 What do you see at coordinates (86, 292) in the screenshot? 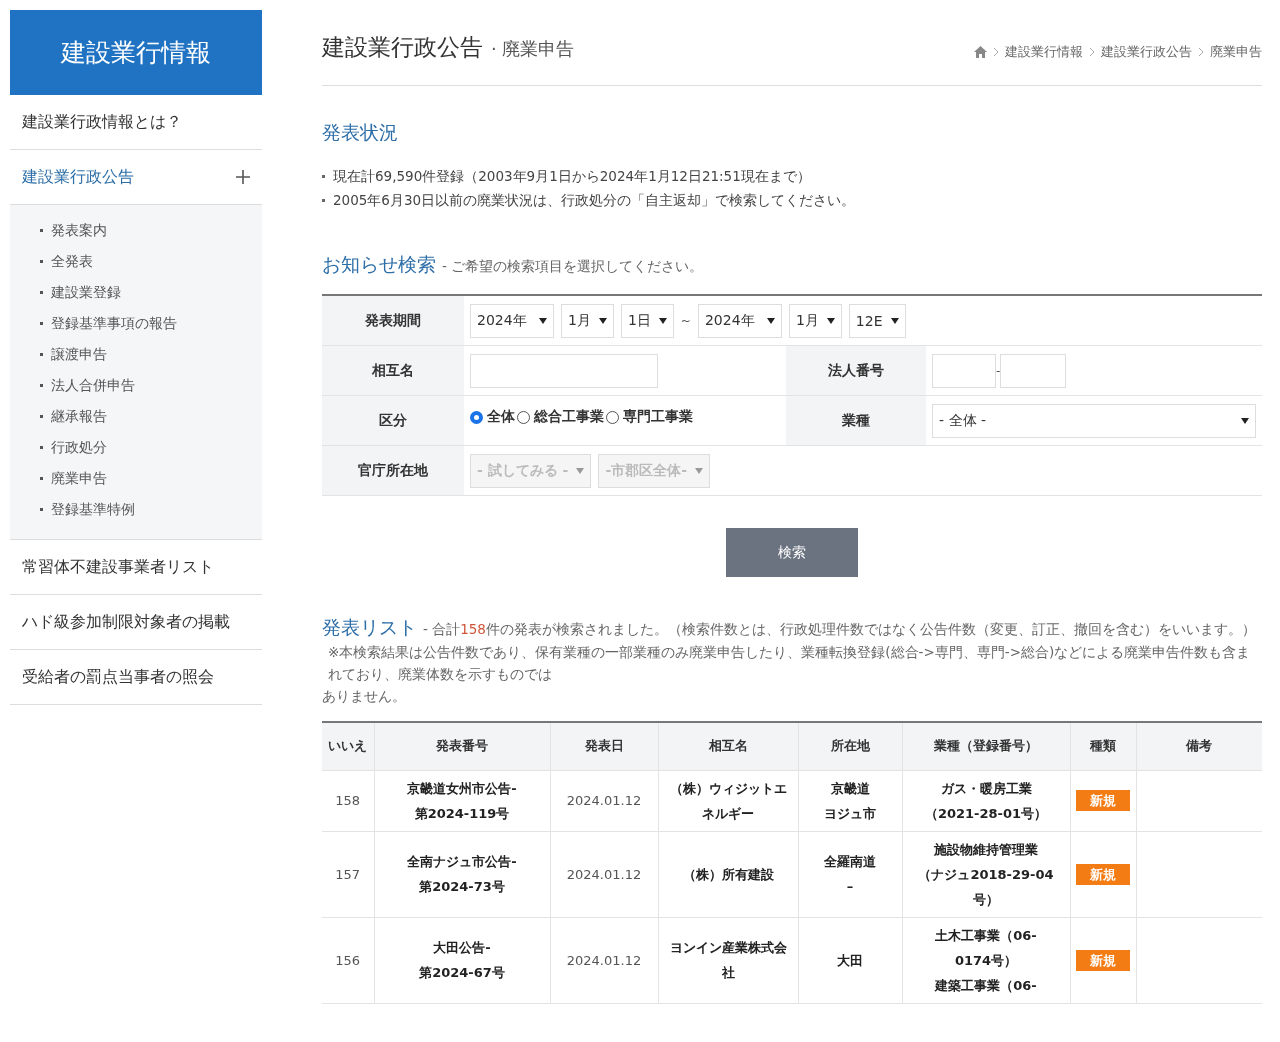
I see `submenu-item: 建設業登録` at bounding box center [86, 292].